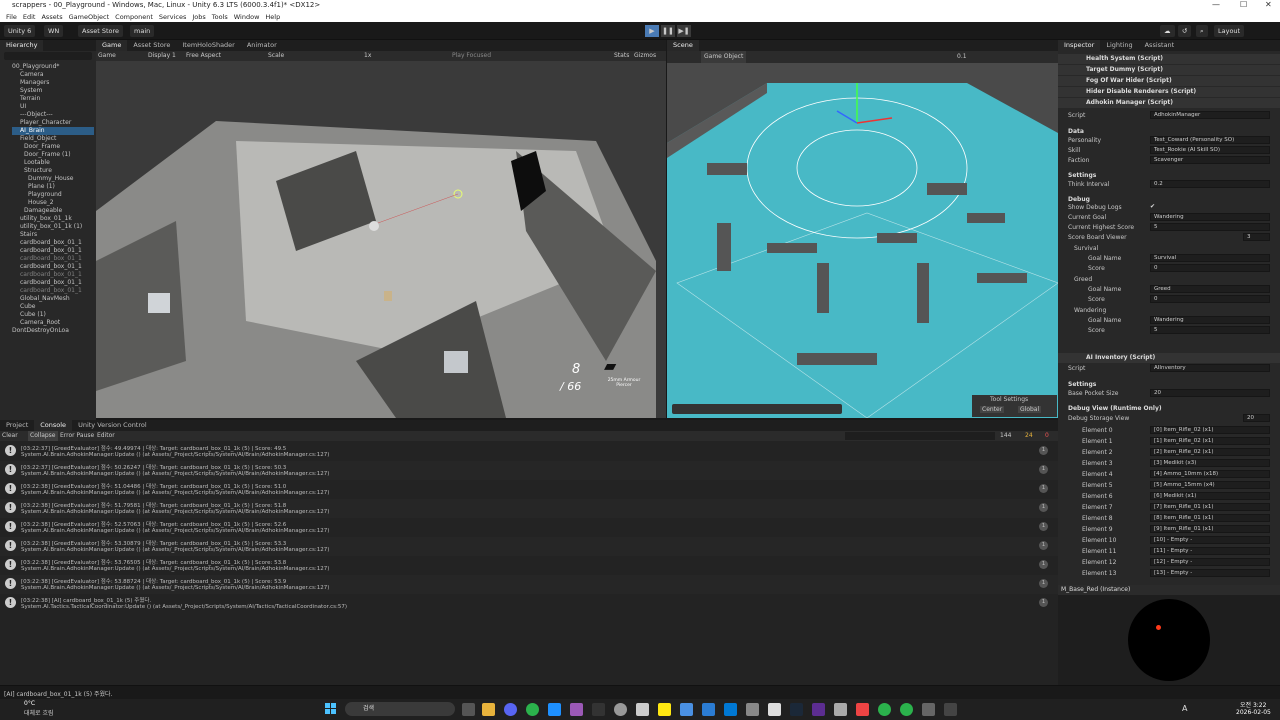 This screenshot has width=1280, height=720. Describe the element at coordinates (53, 83) in the screenshot. I see `hierarchy-item: Managers` at that location.